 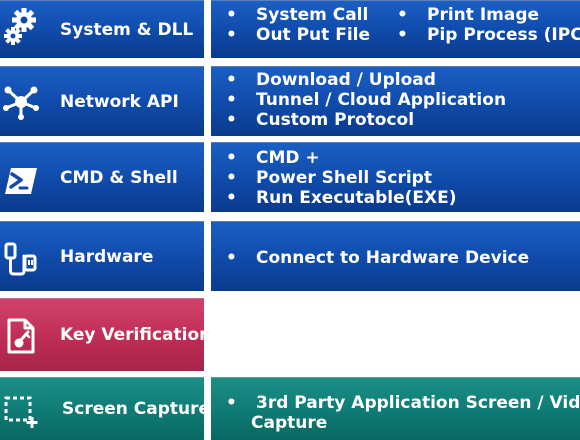 What do you see at coordinates (395, 198) in the screenshot?
I see `list-item: Run Executable(EXE)` at bounding box center [395, 198].